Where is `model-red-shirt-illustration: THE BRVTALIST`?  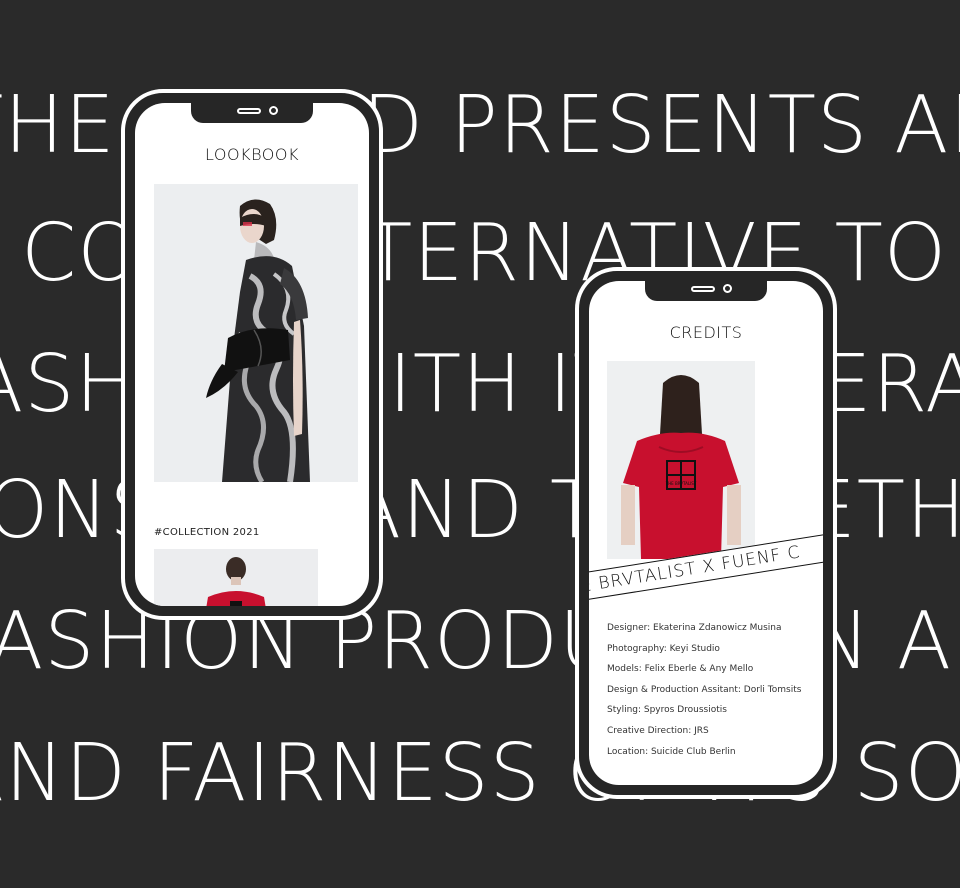
model-red-shirt-illustration: THE BRVTALIST is located at coordinates (681, 460).